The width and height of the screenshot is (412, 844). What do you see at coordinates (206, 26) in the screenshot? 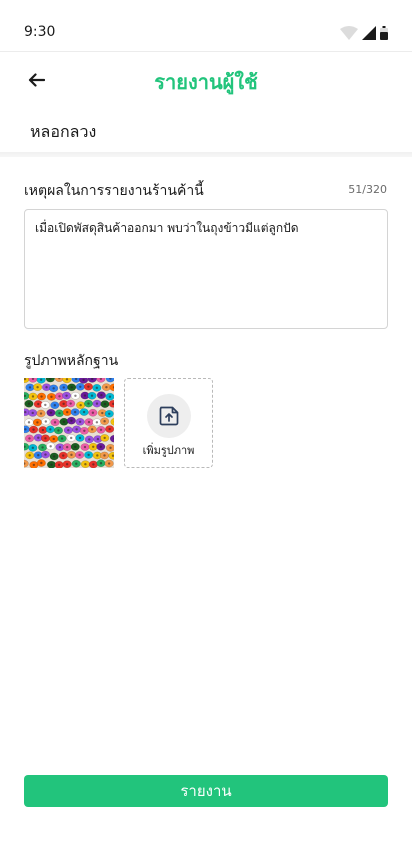
I see `status-bar: 9:30` at bounding box center [206, 26].